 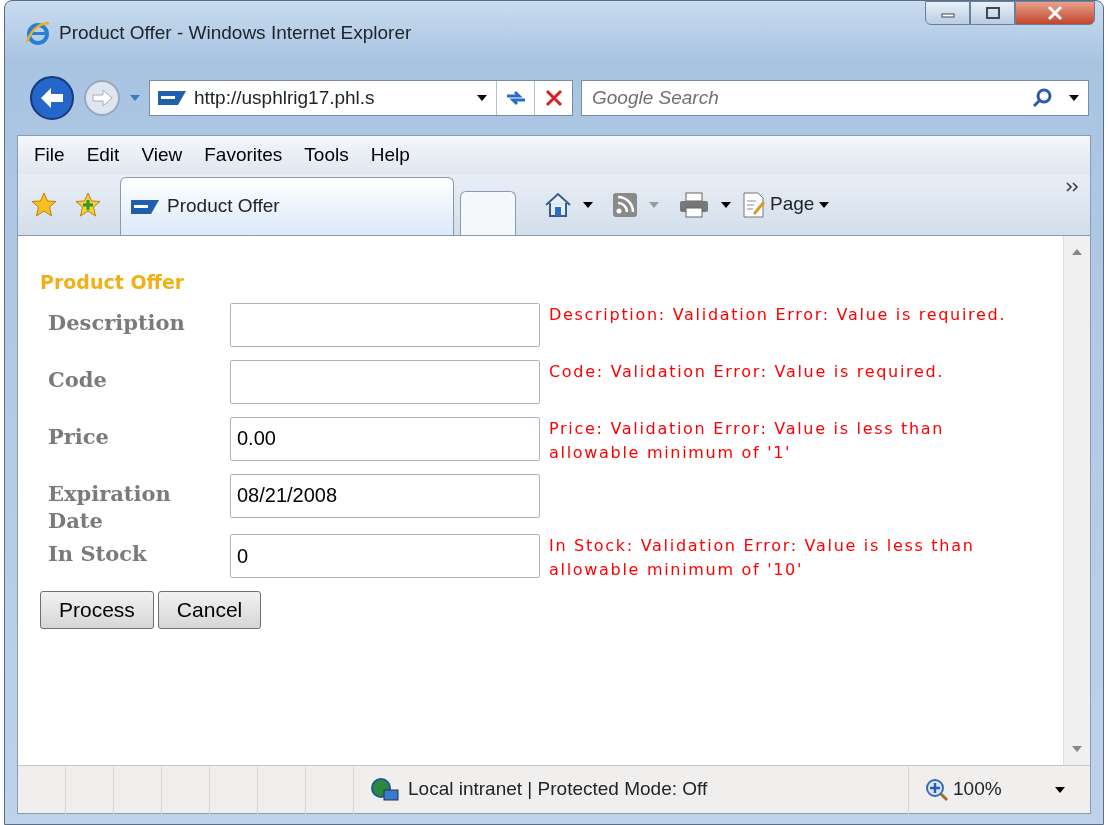 I want to click on field-label: Description, so click(x=116, y=322).